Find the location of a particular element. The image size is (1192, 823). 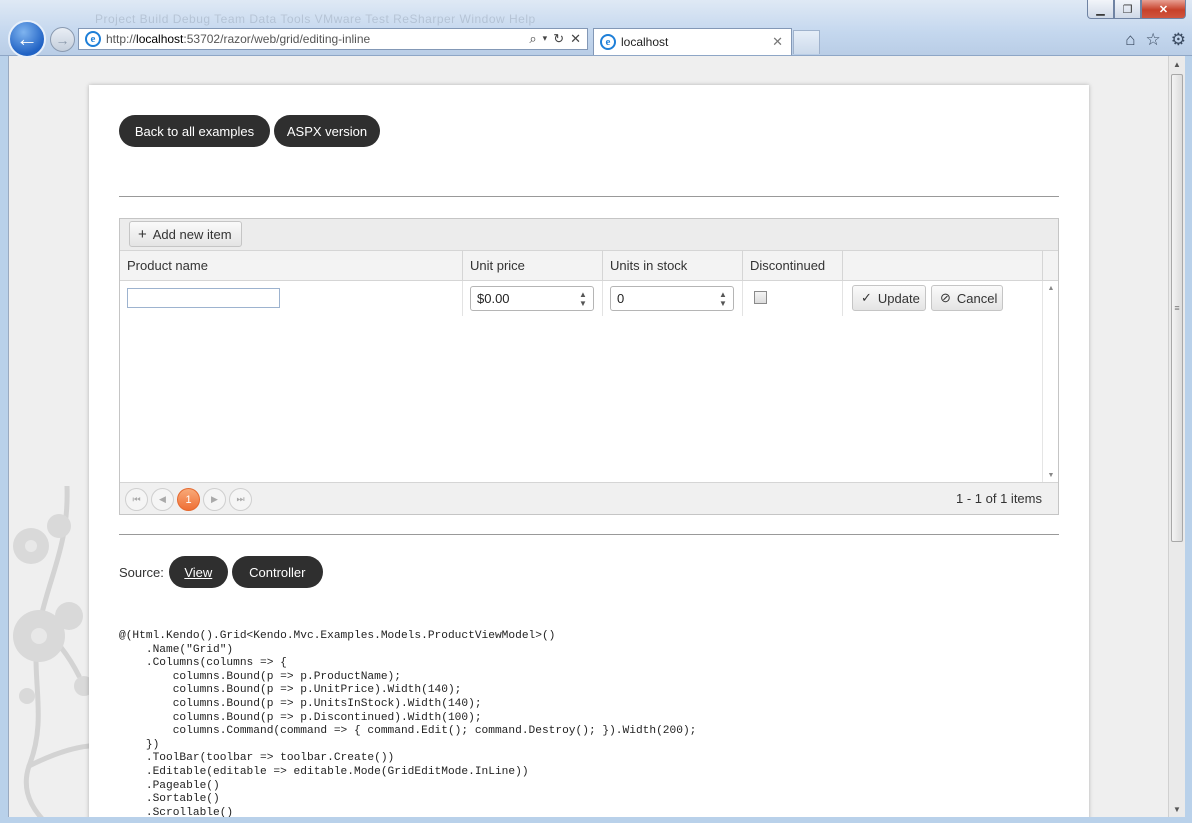

cancel-button: ⊘ Cancel is located at coordinates (967, 298).